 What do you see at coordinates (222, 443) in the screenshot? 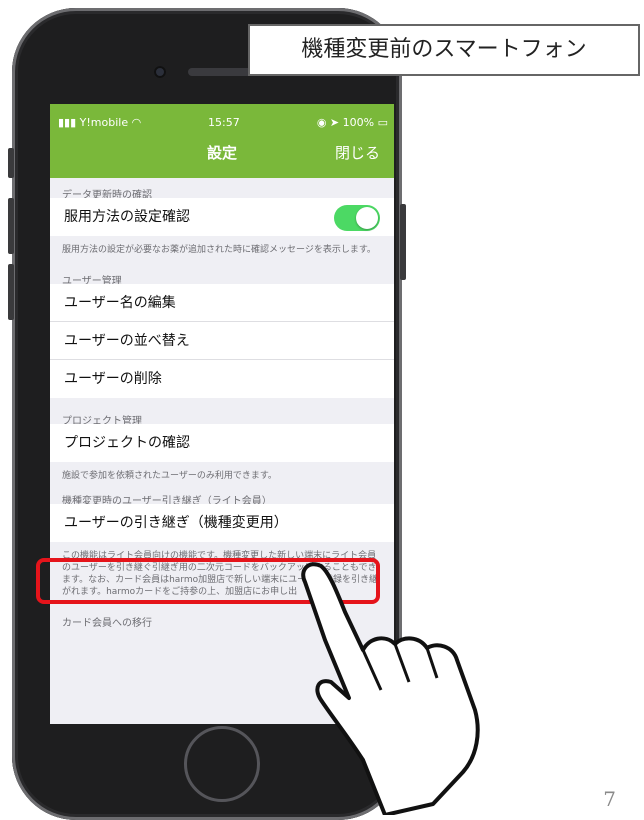
I see `project-check-cell: プロジェクトの確認` at bounding box center [222, 443].